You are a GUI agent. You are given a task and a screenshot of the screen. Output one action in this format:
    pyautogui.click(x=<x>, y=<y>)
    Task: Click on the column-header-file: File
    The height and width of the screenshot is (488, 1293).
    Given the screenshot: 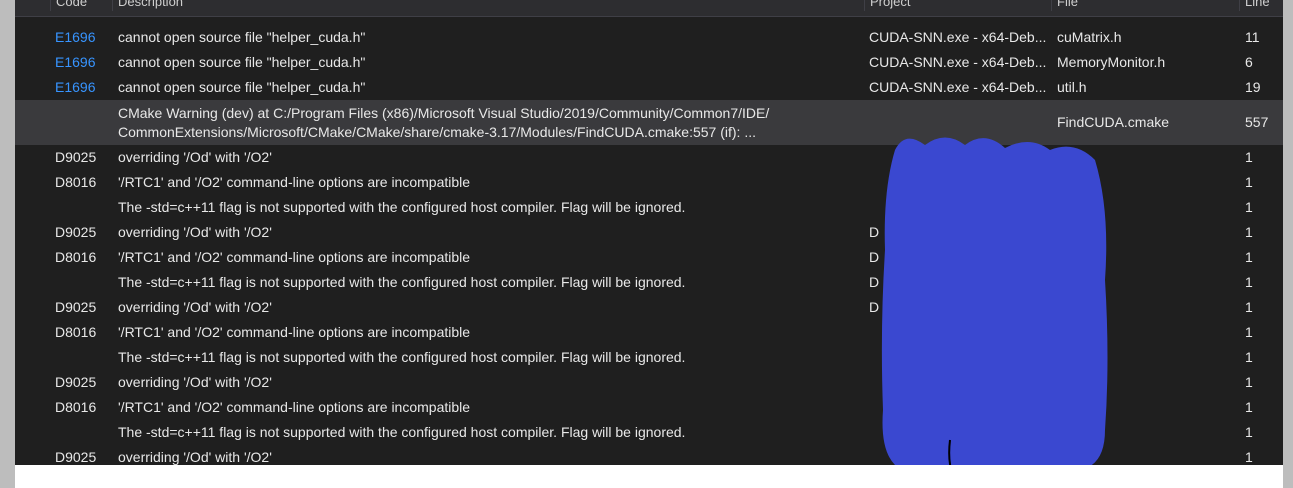 What is the action you would take?
    pyautogui.click(x=1064, y=5)
    